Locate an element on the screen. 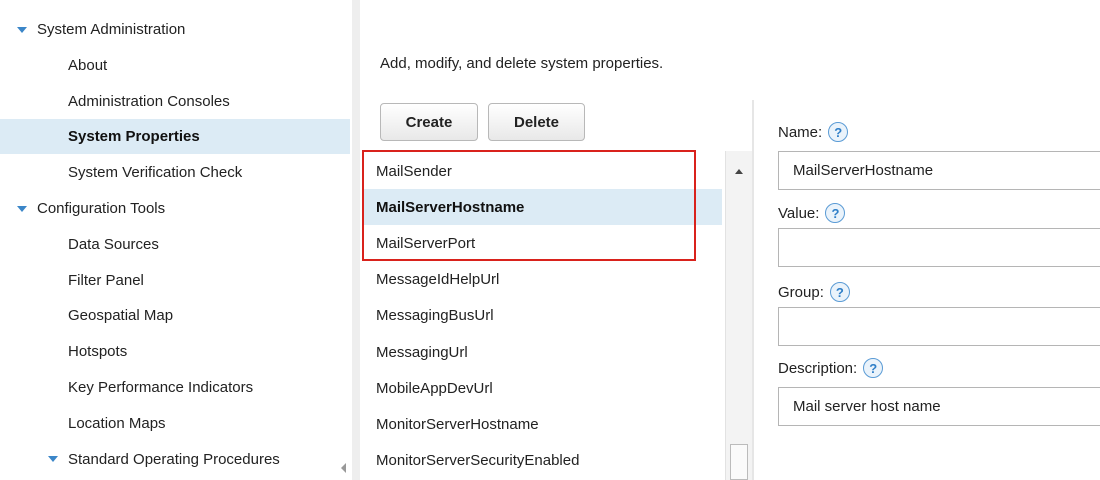  property-list-item: MailServerPort is located at coordinates (542, 243).